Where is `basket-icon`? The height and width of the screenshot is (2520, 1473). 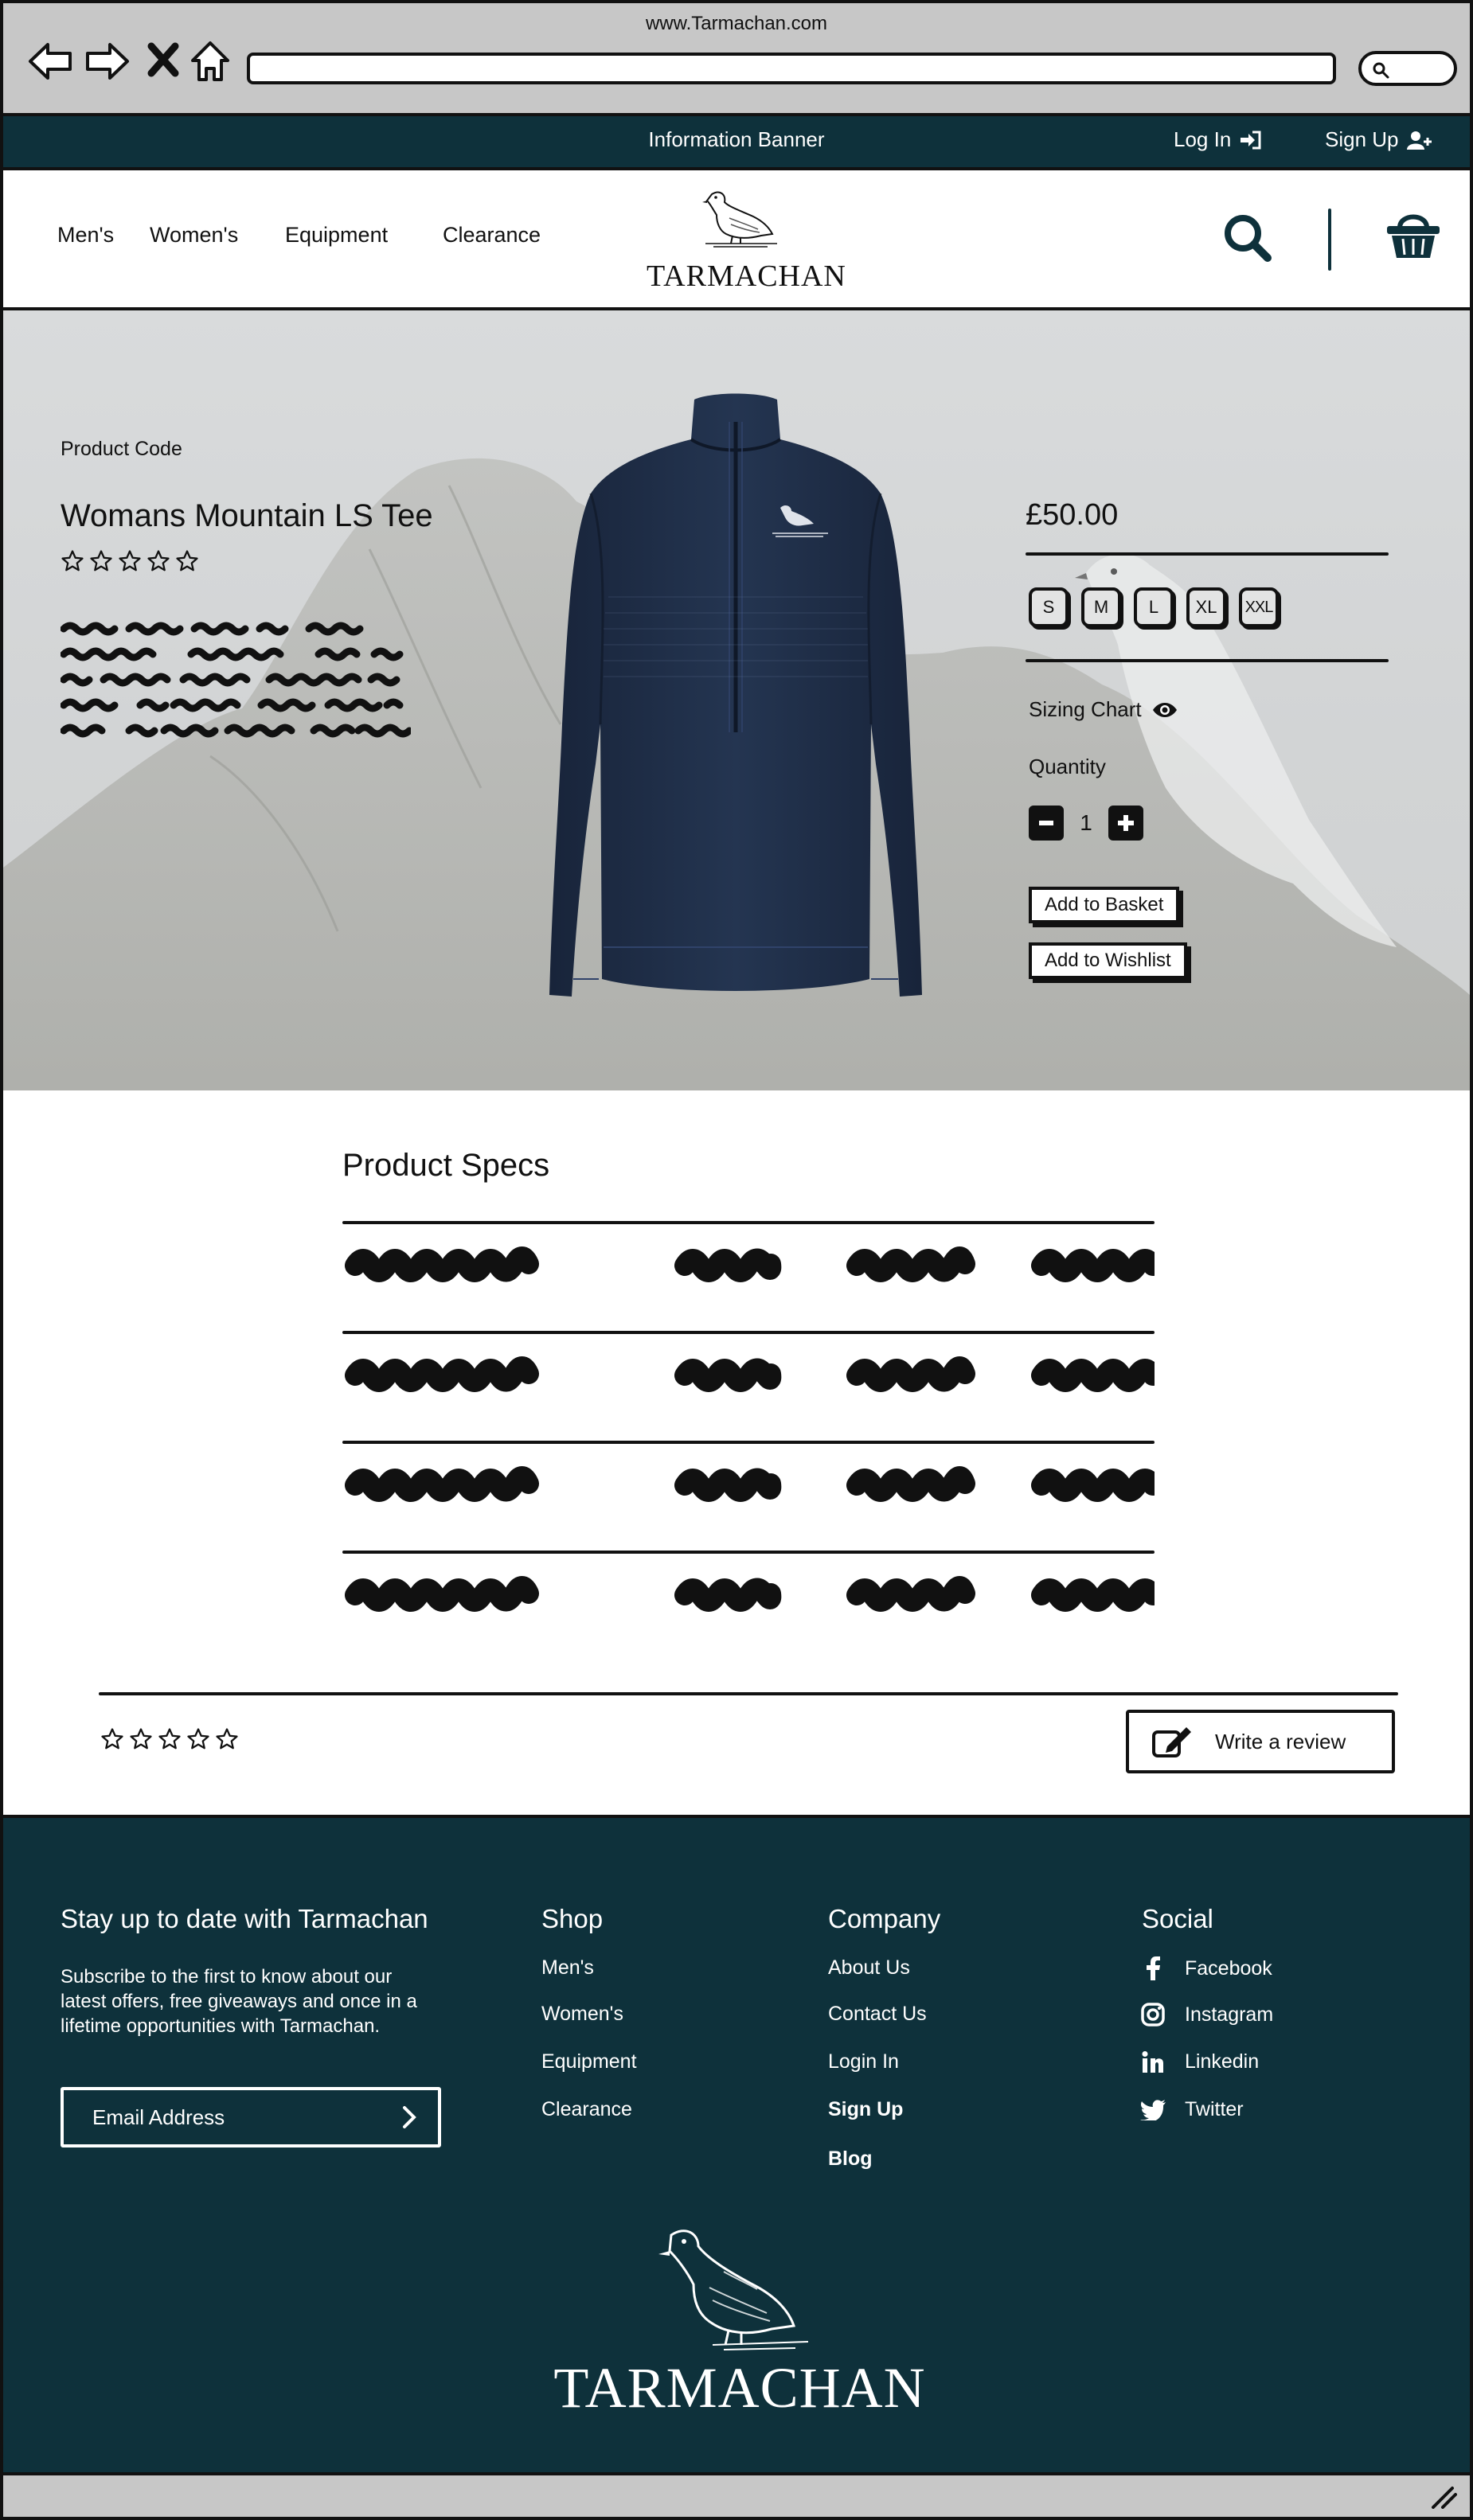 basket-icon is located at coordinates (1413, 236).